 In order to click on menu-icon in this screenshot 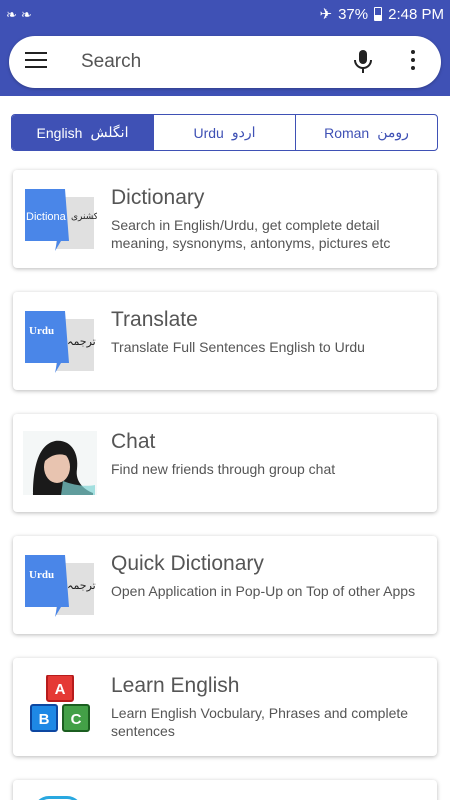, I will do `click(36, 62)`.